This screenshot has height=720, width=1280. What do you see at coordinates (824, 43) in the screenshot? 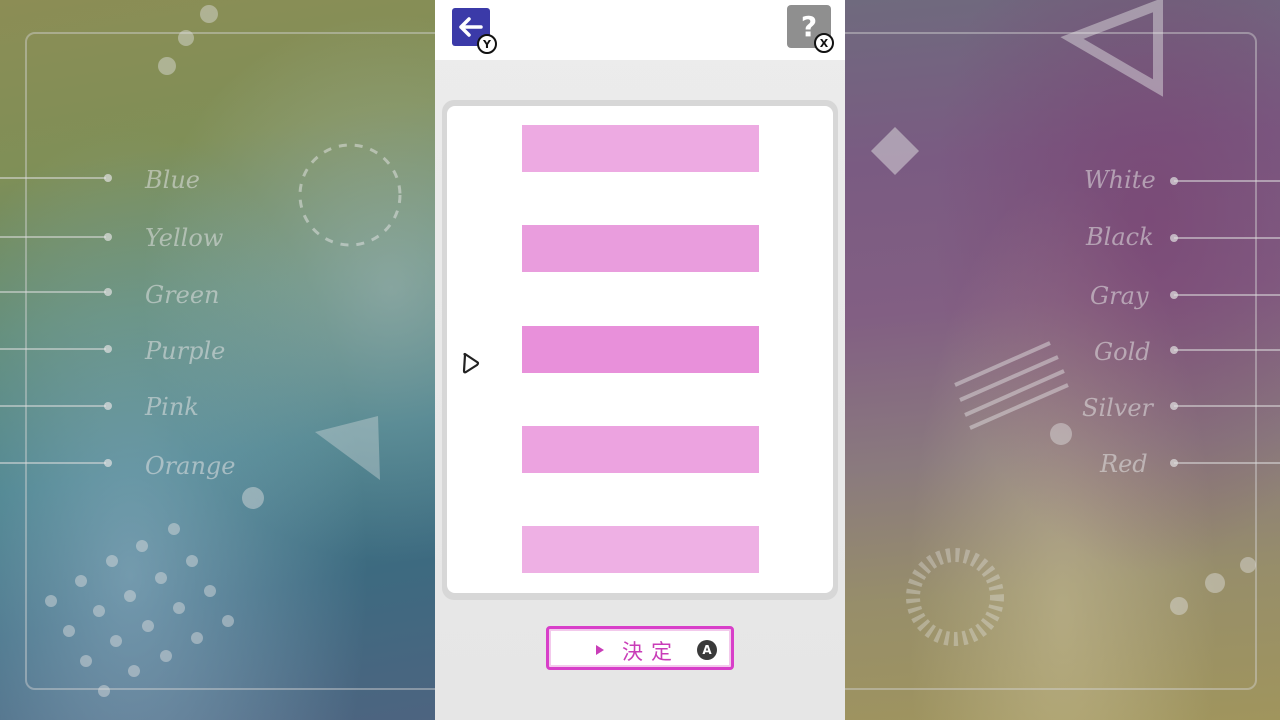
I see `x-button-badge: X` at bounding box center [824, 43].